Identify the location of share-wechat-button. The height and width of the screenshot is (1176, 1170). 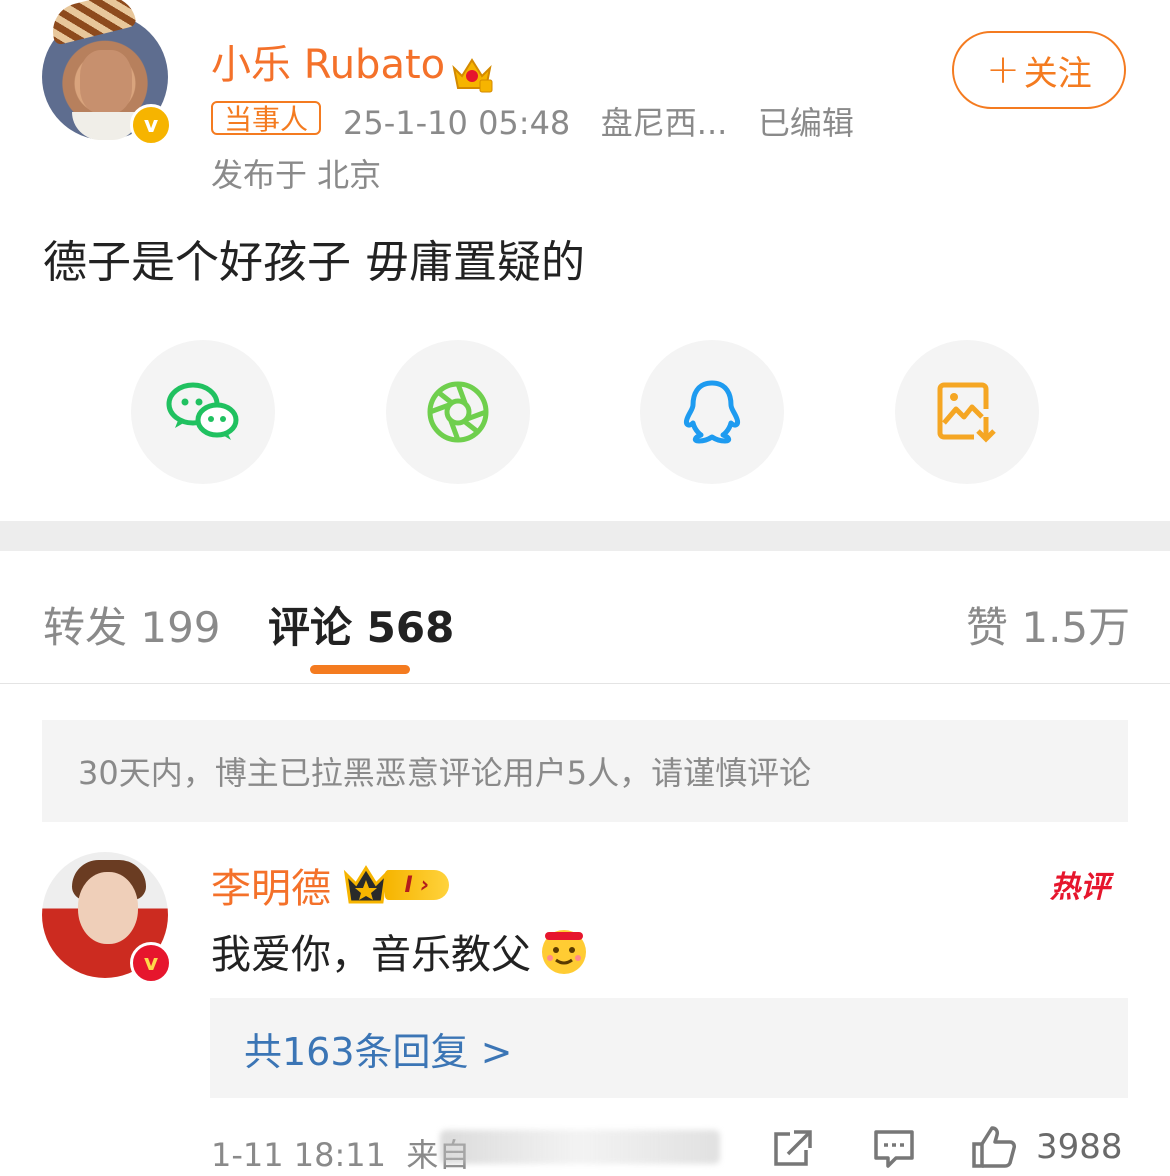
(203, 412).